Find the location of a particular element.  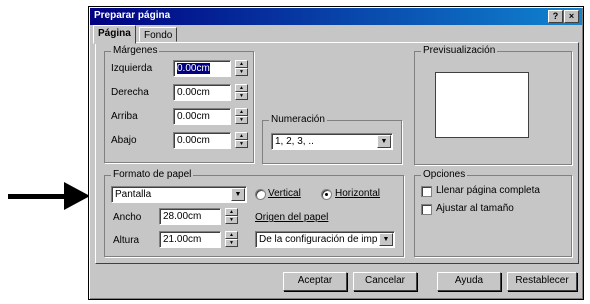

fill-page-label: Llenar página completa is located at coordinates (488, 190).